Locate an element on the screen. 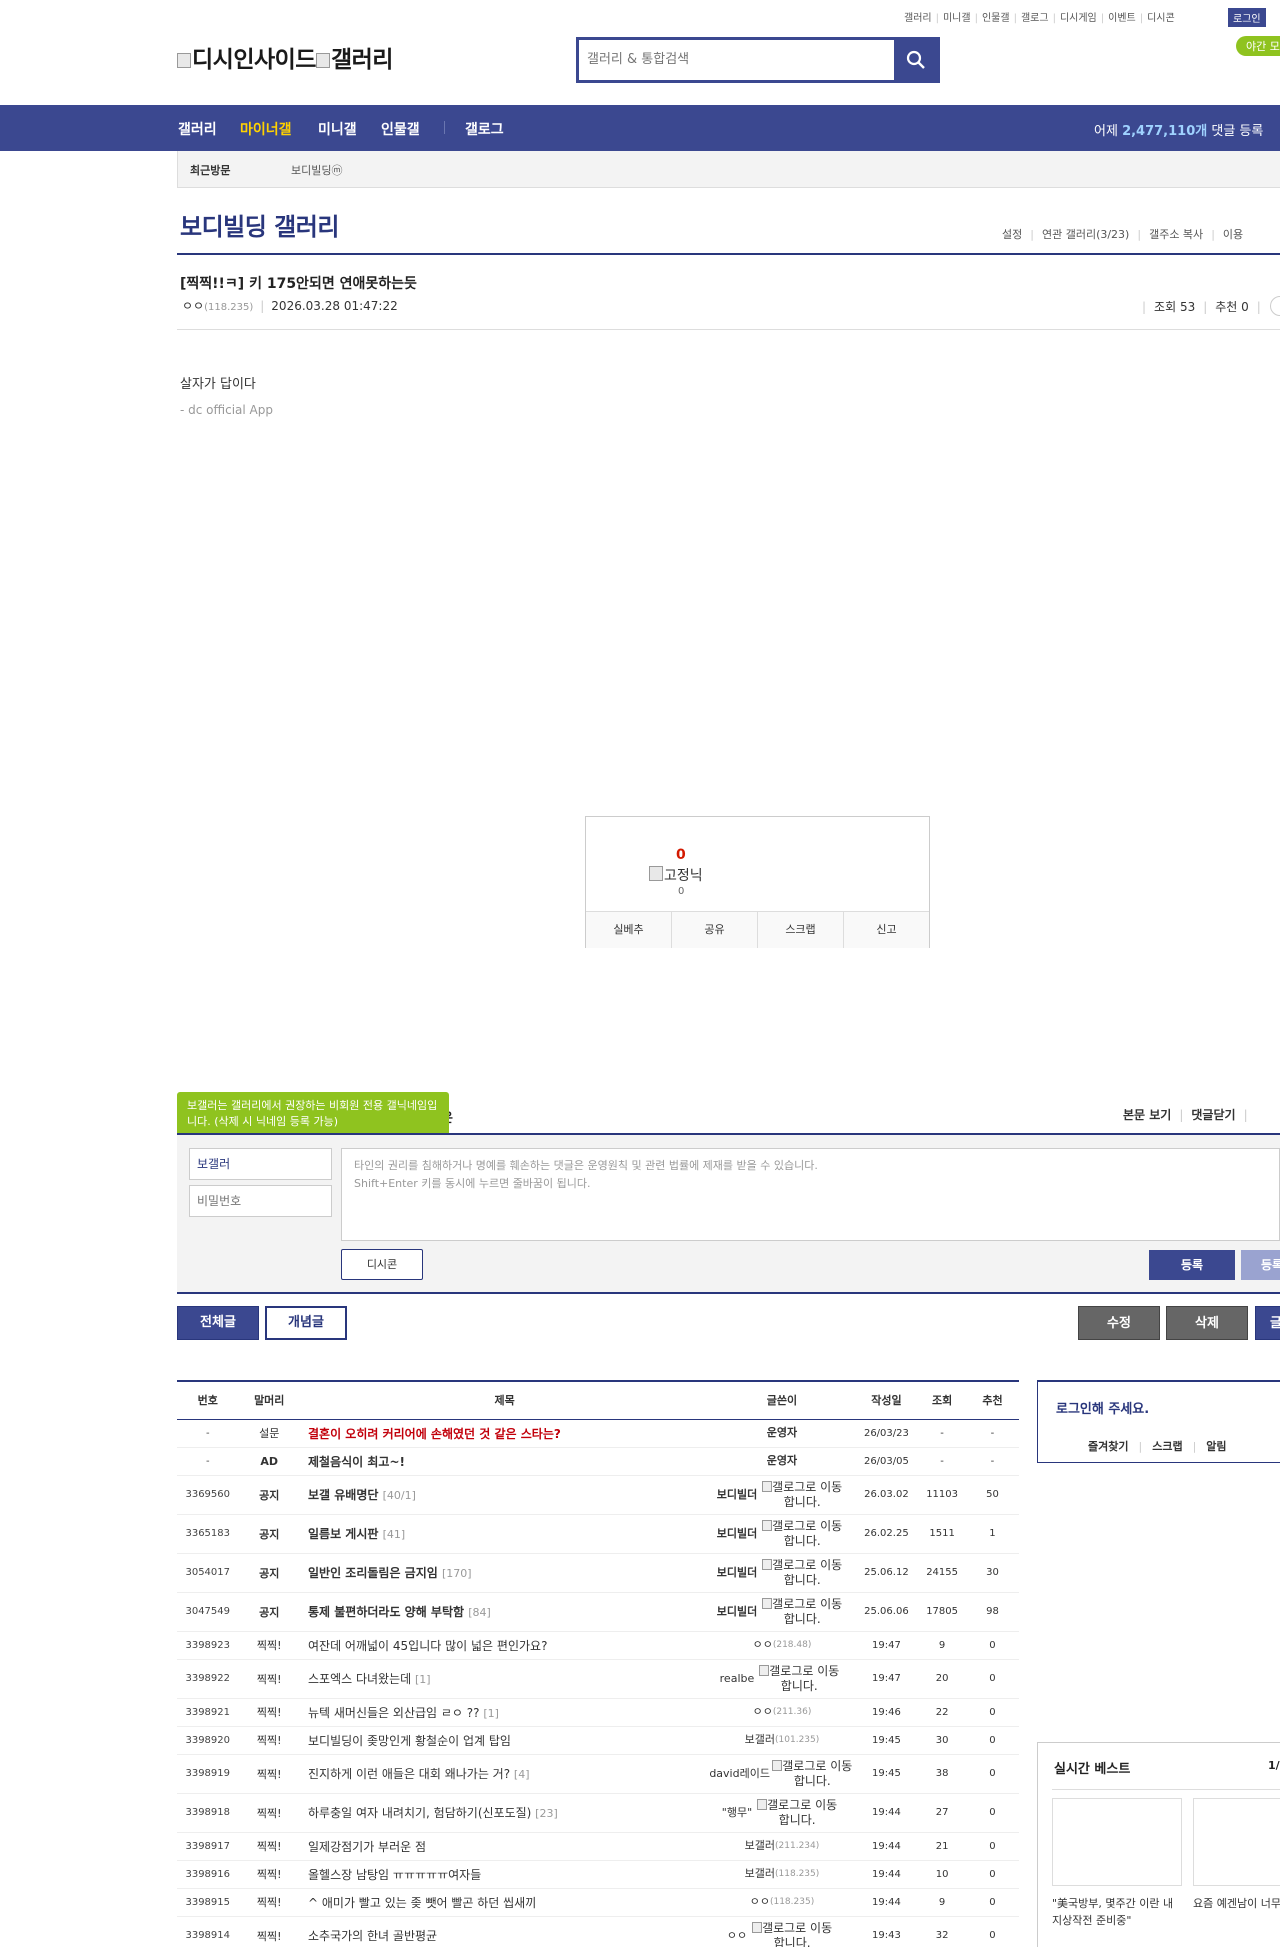 The image size is (1280, 1947). post-writer: ㅇㅇ 갤로그로 이동합니다. is located at coordinates (782, 1931).